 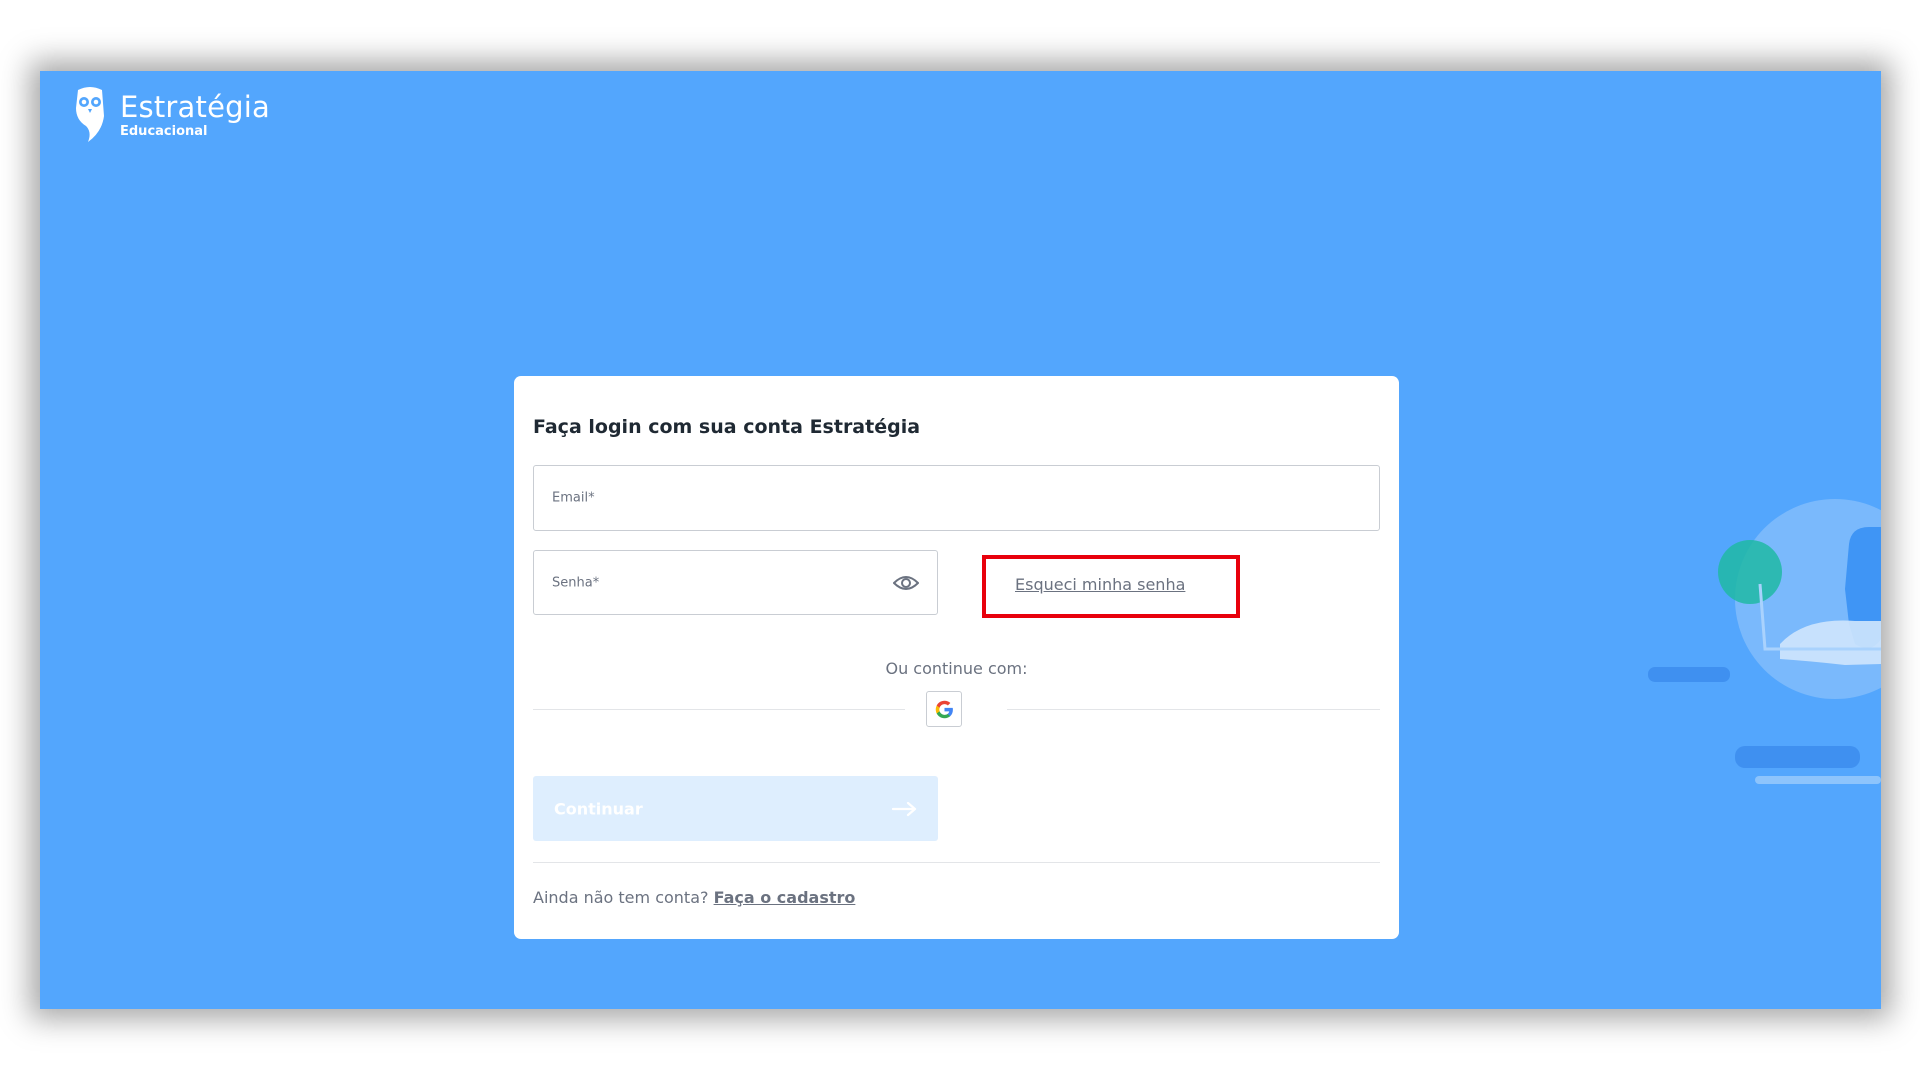 I want to click on email-label: Email*, so click(x=573, y=498).